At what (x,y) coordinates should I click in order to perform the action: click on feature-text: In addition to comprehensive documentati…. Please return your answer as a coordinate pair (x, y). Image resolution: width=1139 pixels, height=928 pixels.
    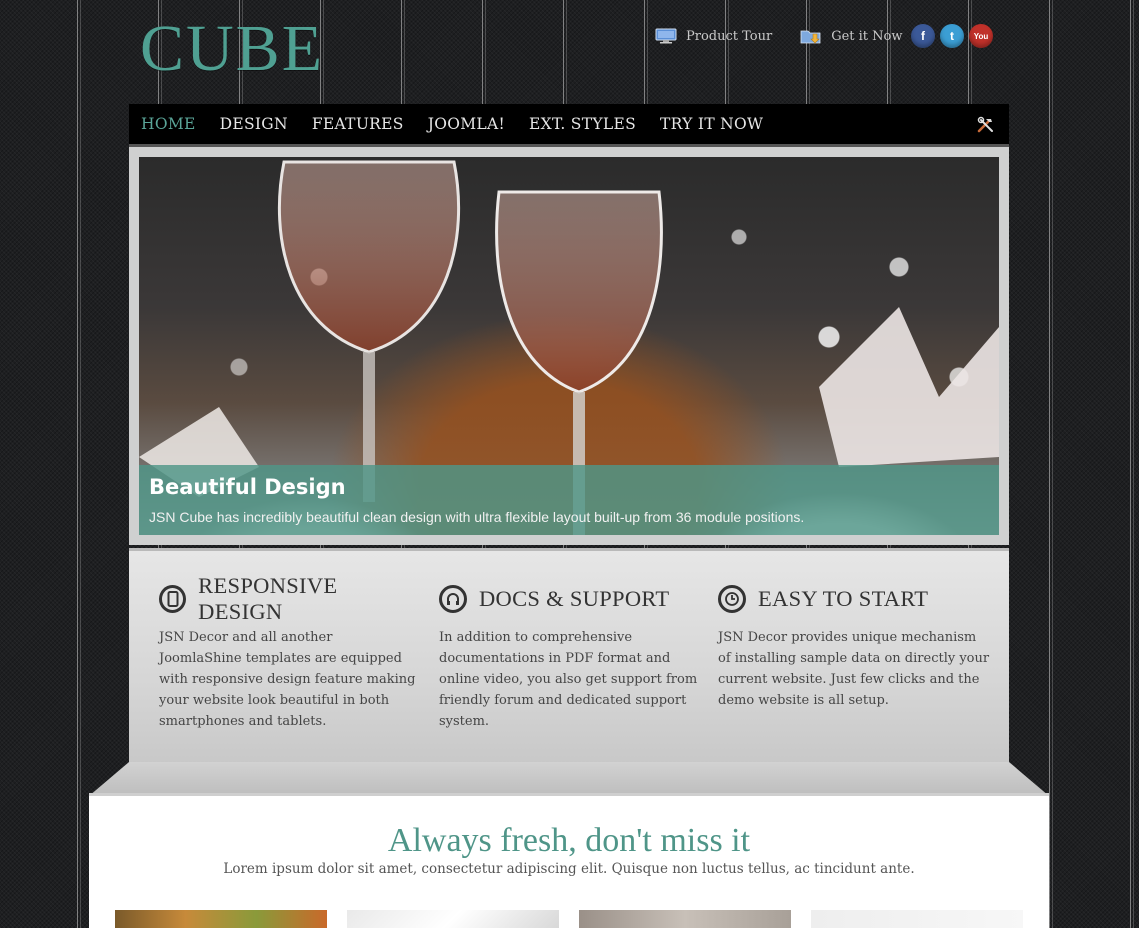
    Looking at the image, I should click on (568, 679).